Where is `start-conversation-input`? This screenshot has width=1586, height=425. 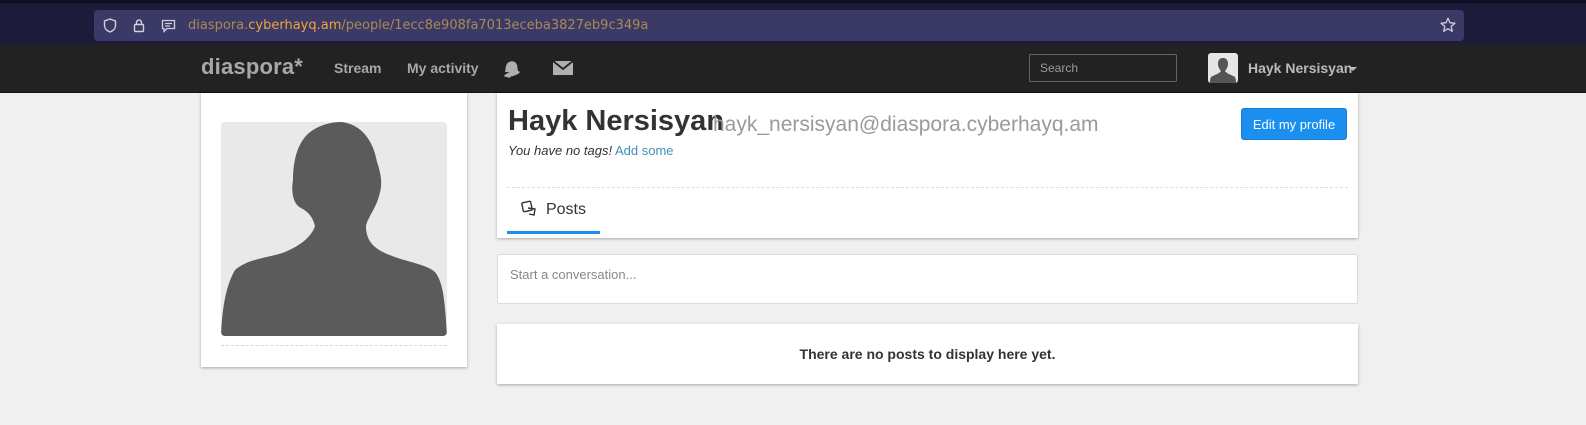
start-conversation-input is located at coordinates (927, 279).